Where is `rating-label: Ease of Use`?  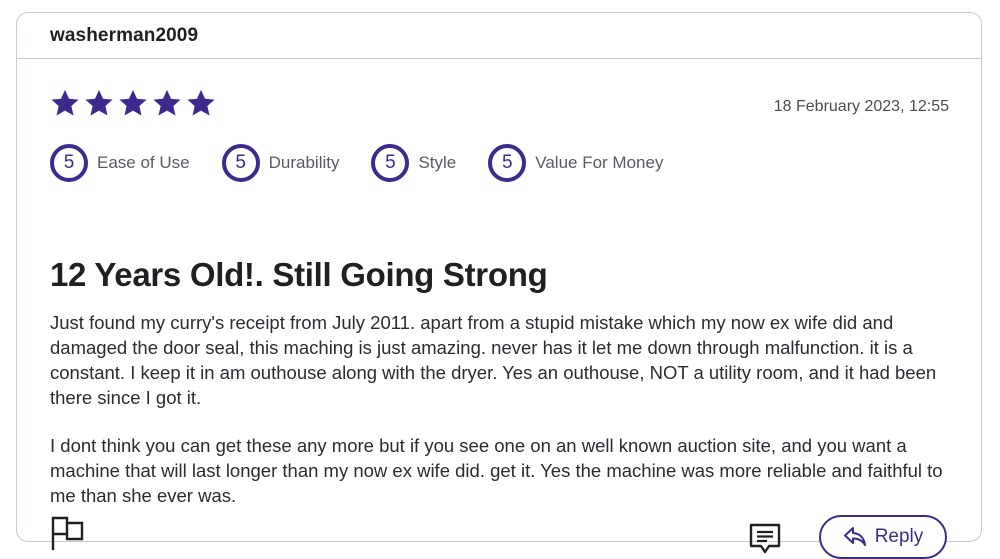 rating-label: Ease of Use is located at coordinates (143, 162).